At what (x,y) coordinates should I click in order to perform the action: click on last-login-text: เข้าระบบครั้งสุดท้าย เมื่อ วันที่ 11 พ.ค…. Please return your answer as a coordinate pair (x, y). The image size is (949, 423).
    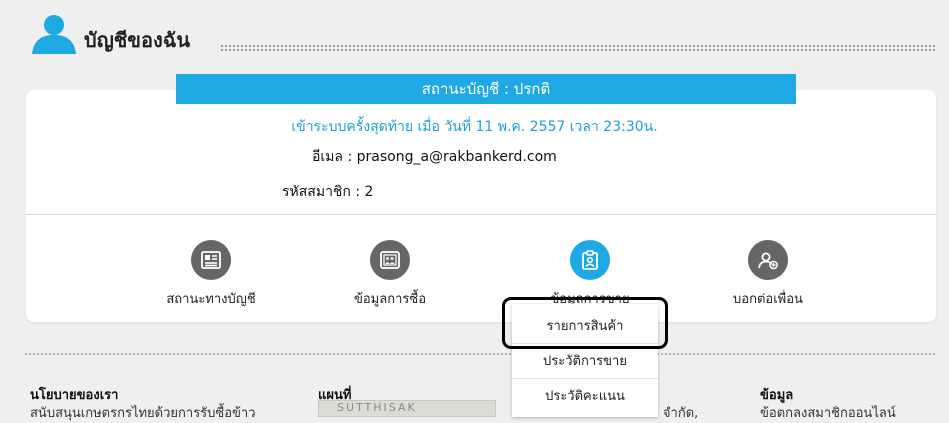
    Looking at the image, I should click on (474, 127).